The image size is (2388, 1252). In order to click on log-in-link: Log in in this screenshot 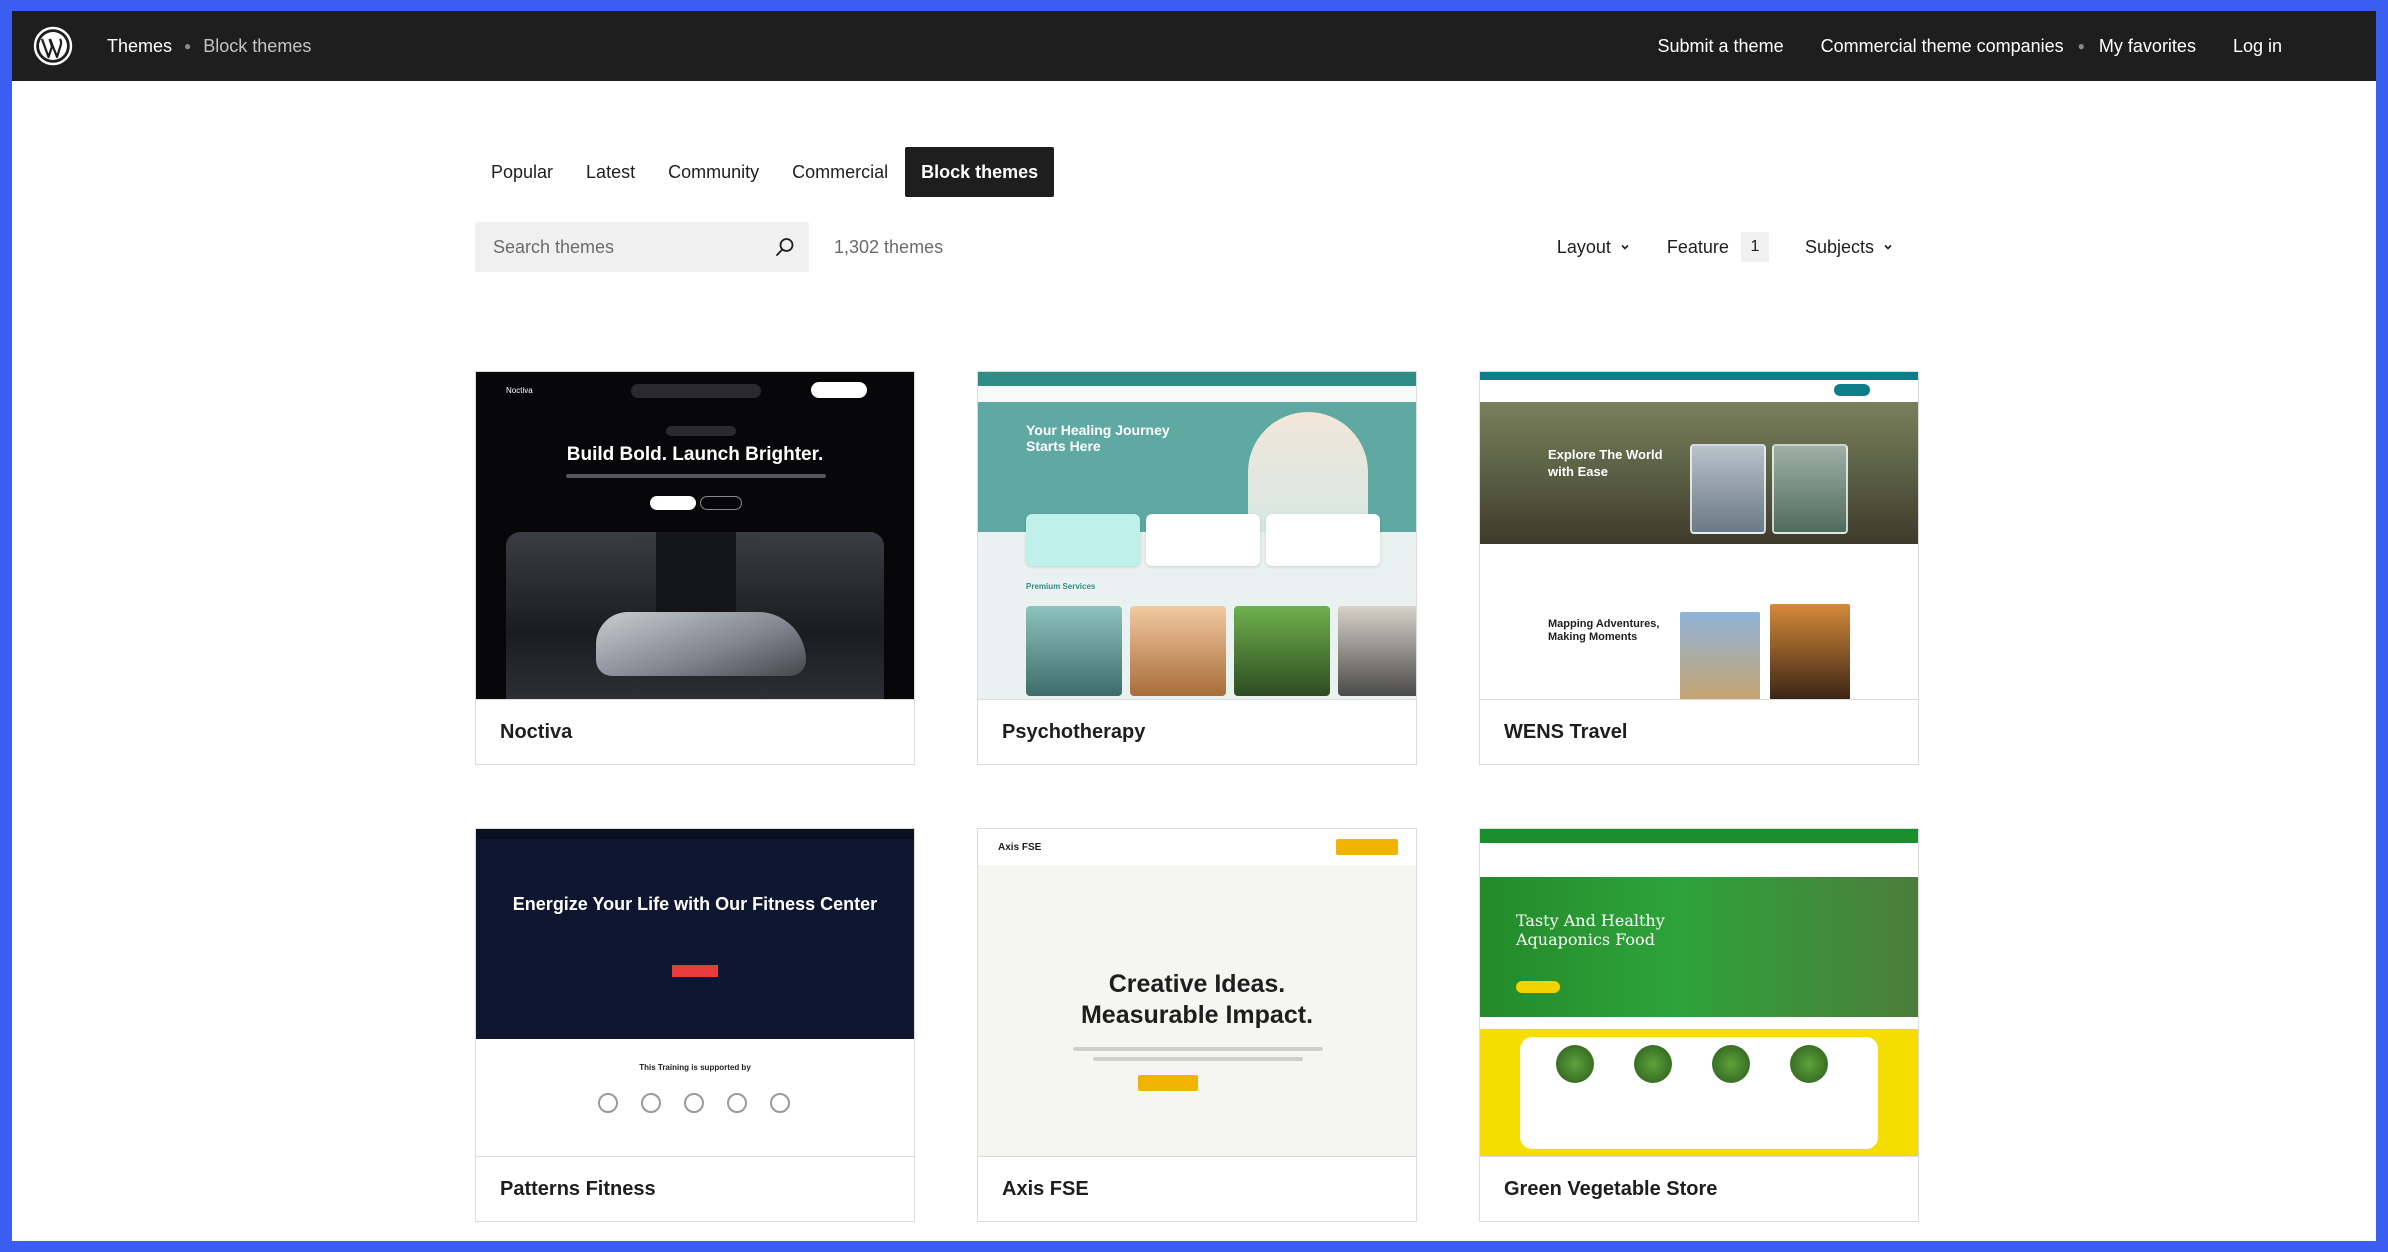, I will do `click(2257, 46)`.